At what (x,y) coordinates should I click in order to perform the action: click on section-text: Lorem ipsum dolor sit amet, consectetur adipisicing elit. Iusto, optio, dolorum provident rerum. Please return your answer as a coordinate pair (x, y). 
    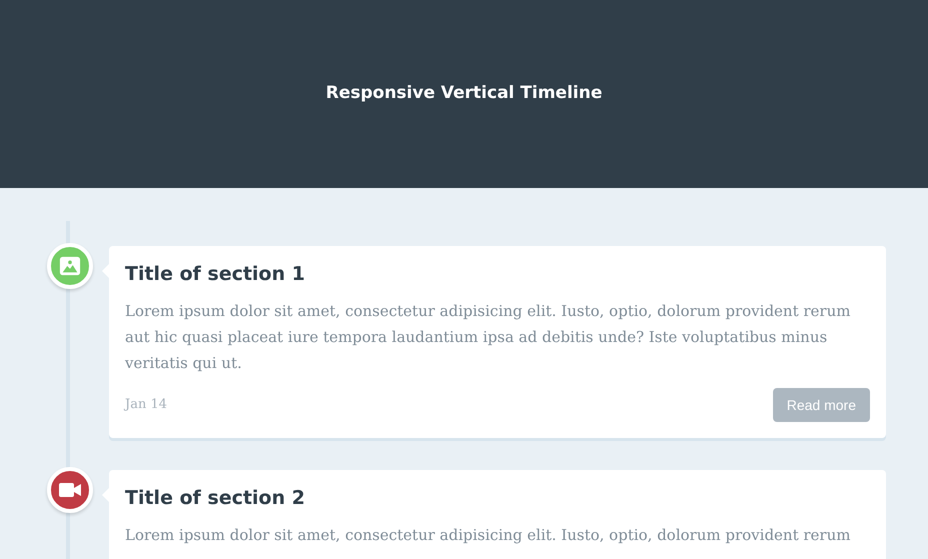
    Looking at the image, I should click on (488, 535).